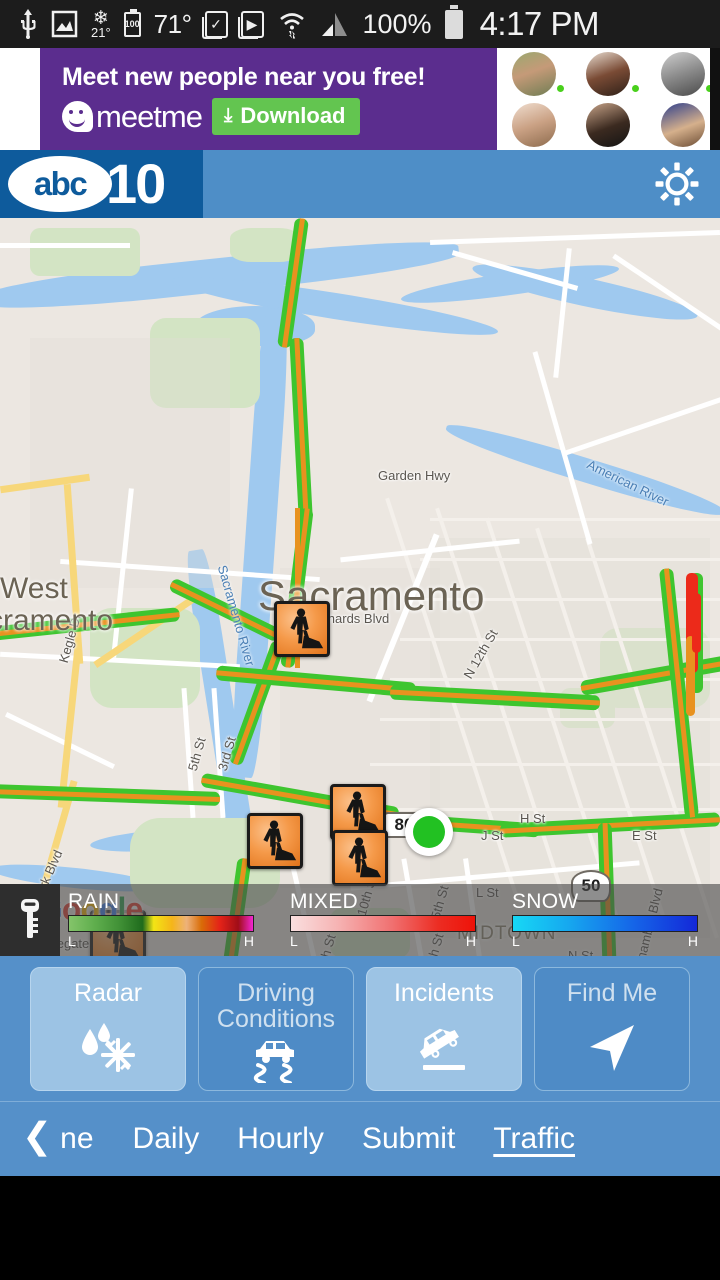  I want to click on legend-gradient-snow, so click(605, 923).